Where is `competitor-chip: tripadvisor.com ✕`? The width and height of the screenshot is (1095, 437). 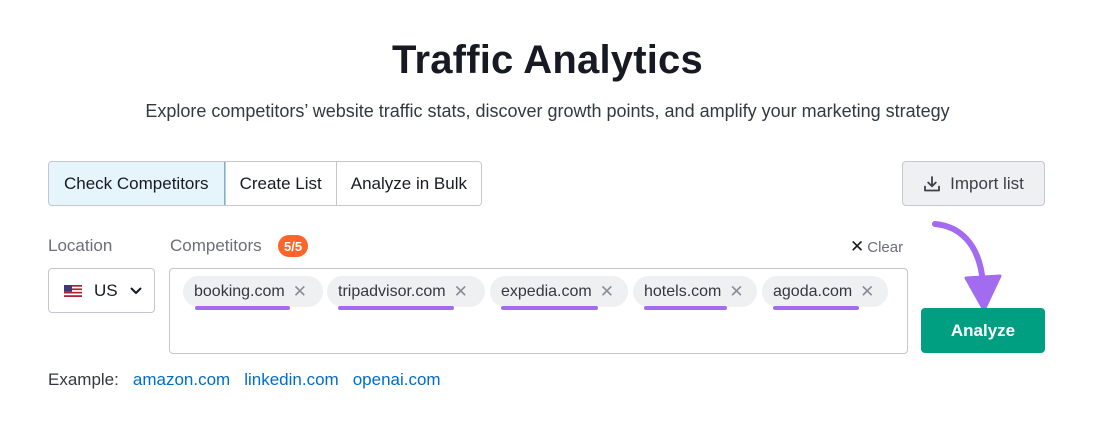
competitor-chip: tripadvisor.com ✕ is located at coordinates (406, 291).